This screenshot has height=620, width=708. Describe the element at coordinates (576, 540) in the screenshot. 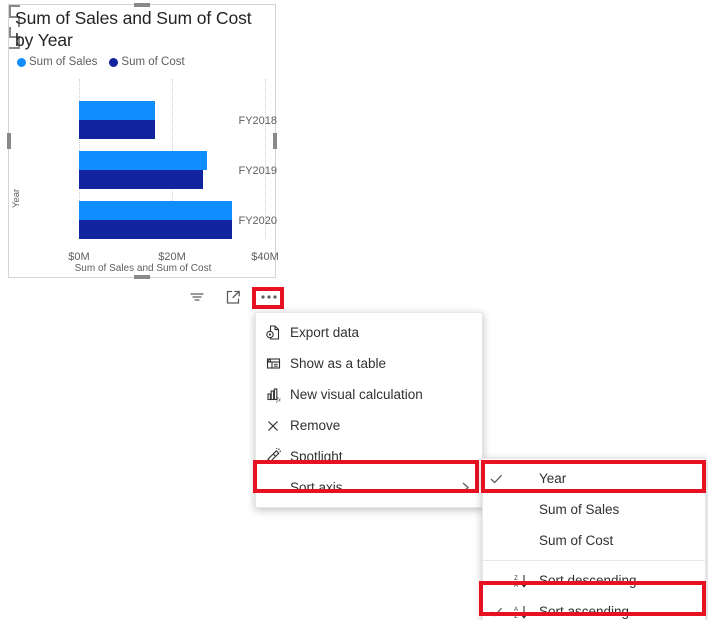

I see `submenu-item-label: Sum of Cost` at that location.